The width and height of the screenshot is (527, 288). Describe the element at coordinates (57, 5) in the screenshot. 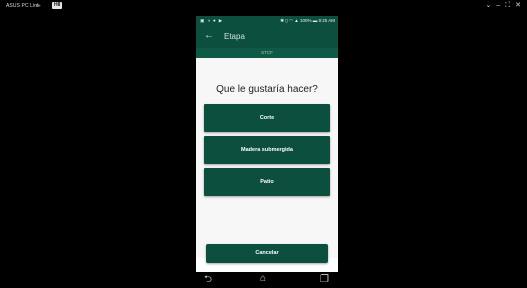

I see `host-badge: H8` at that location.